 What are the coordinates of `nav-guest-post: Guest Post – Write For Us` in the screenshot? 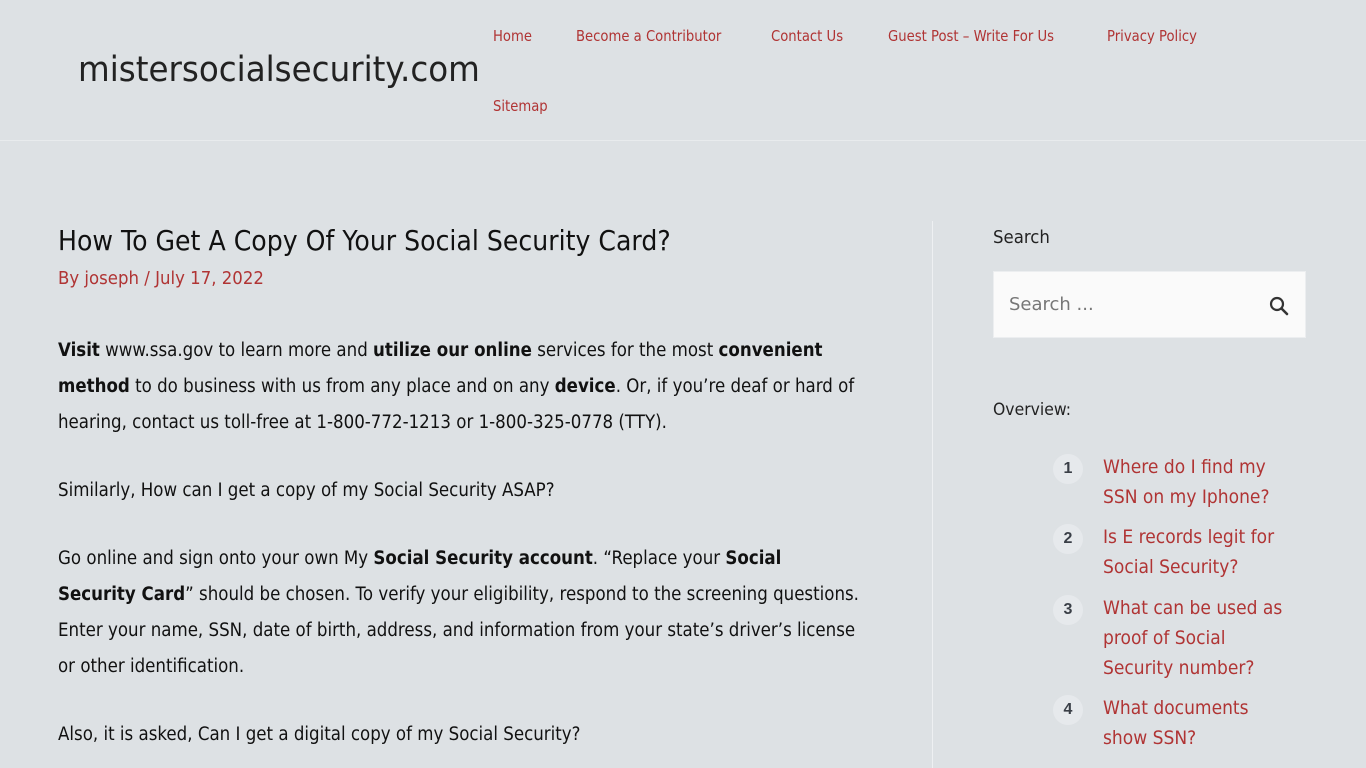 It's located at (971, 36).